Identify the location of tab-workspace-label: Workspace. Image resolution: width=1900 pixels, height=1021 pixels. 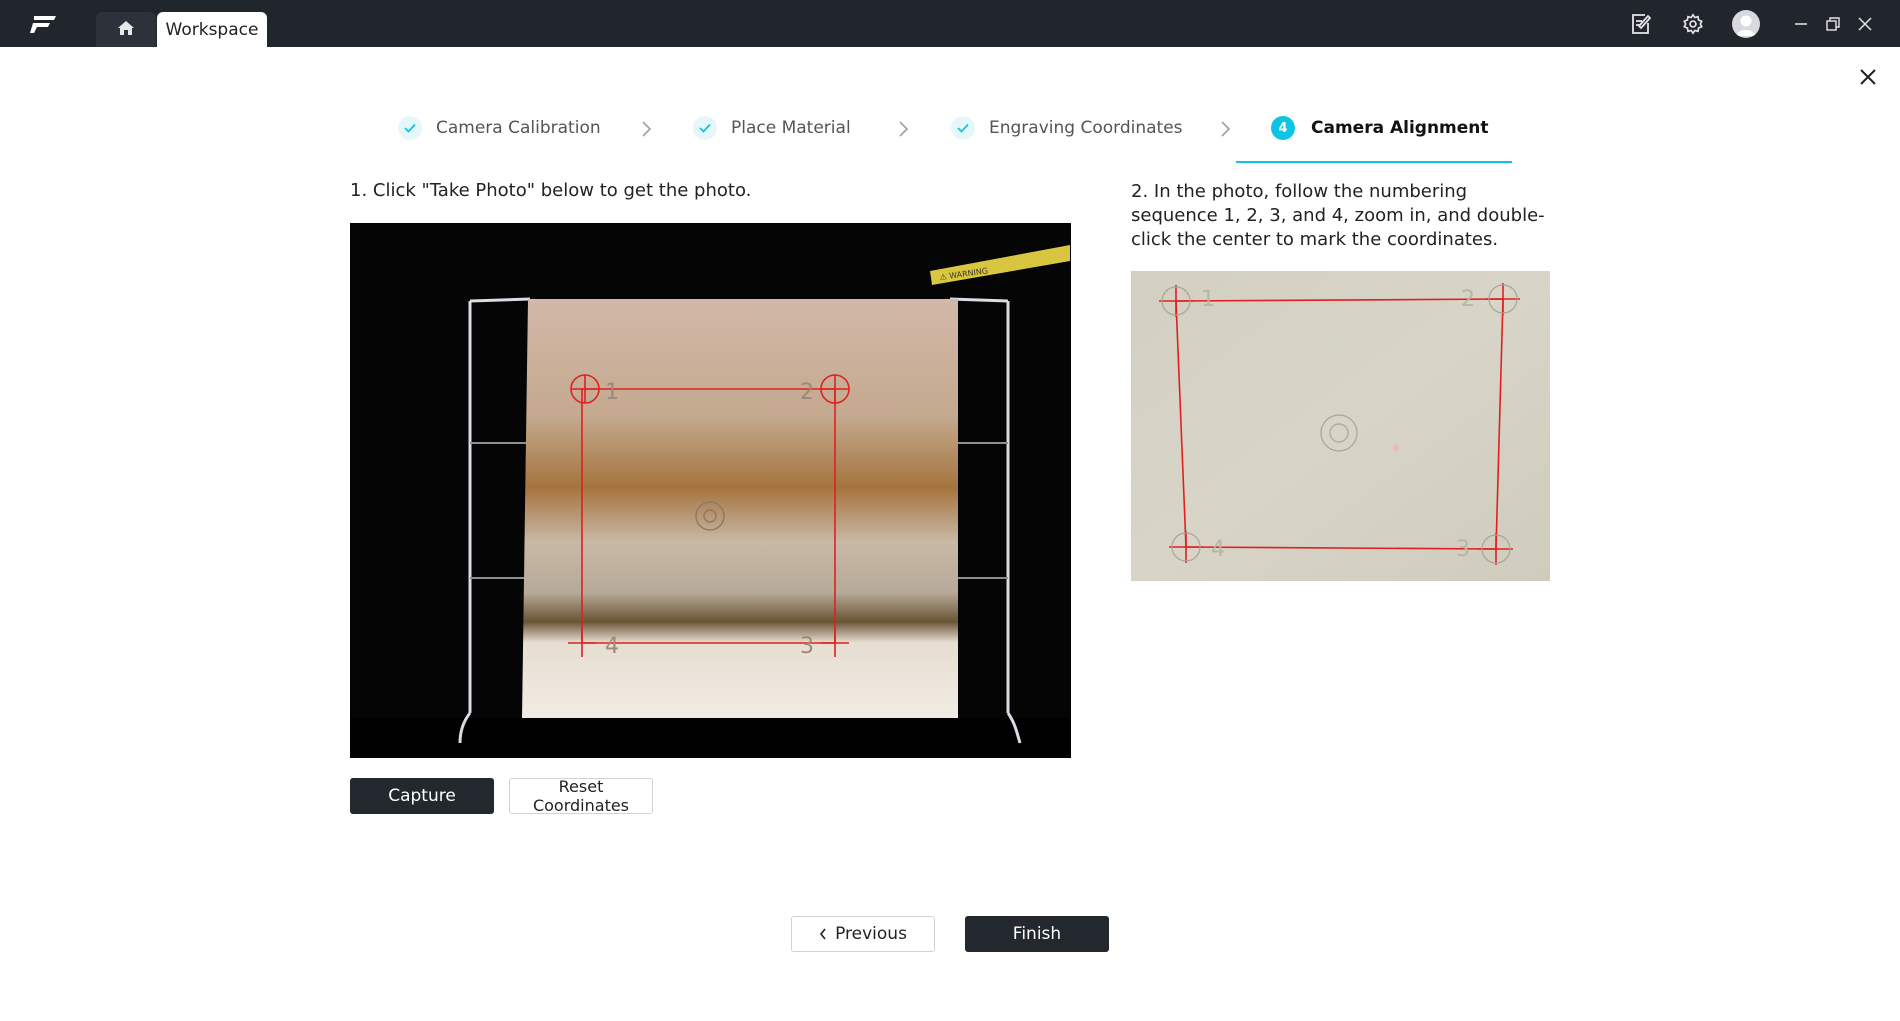
(212, 29).